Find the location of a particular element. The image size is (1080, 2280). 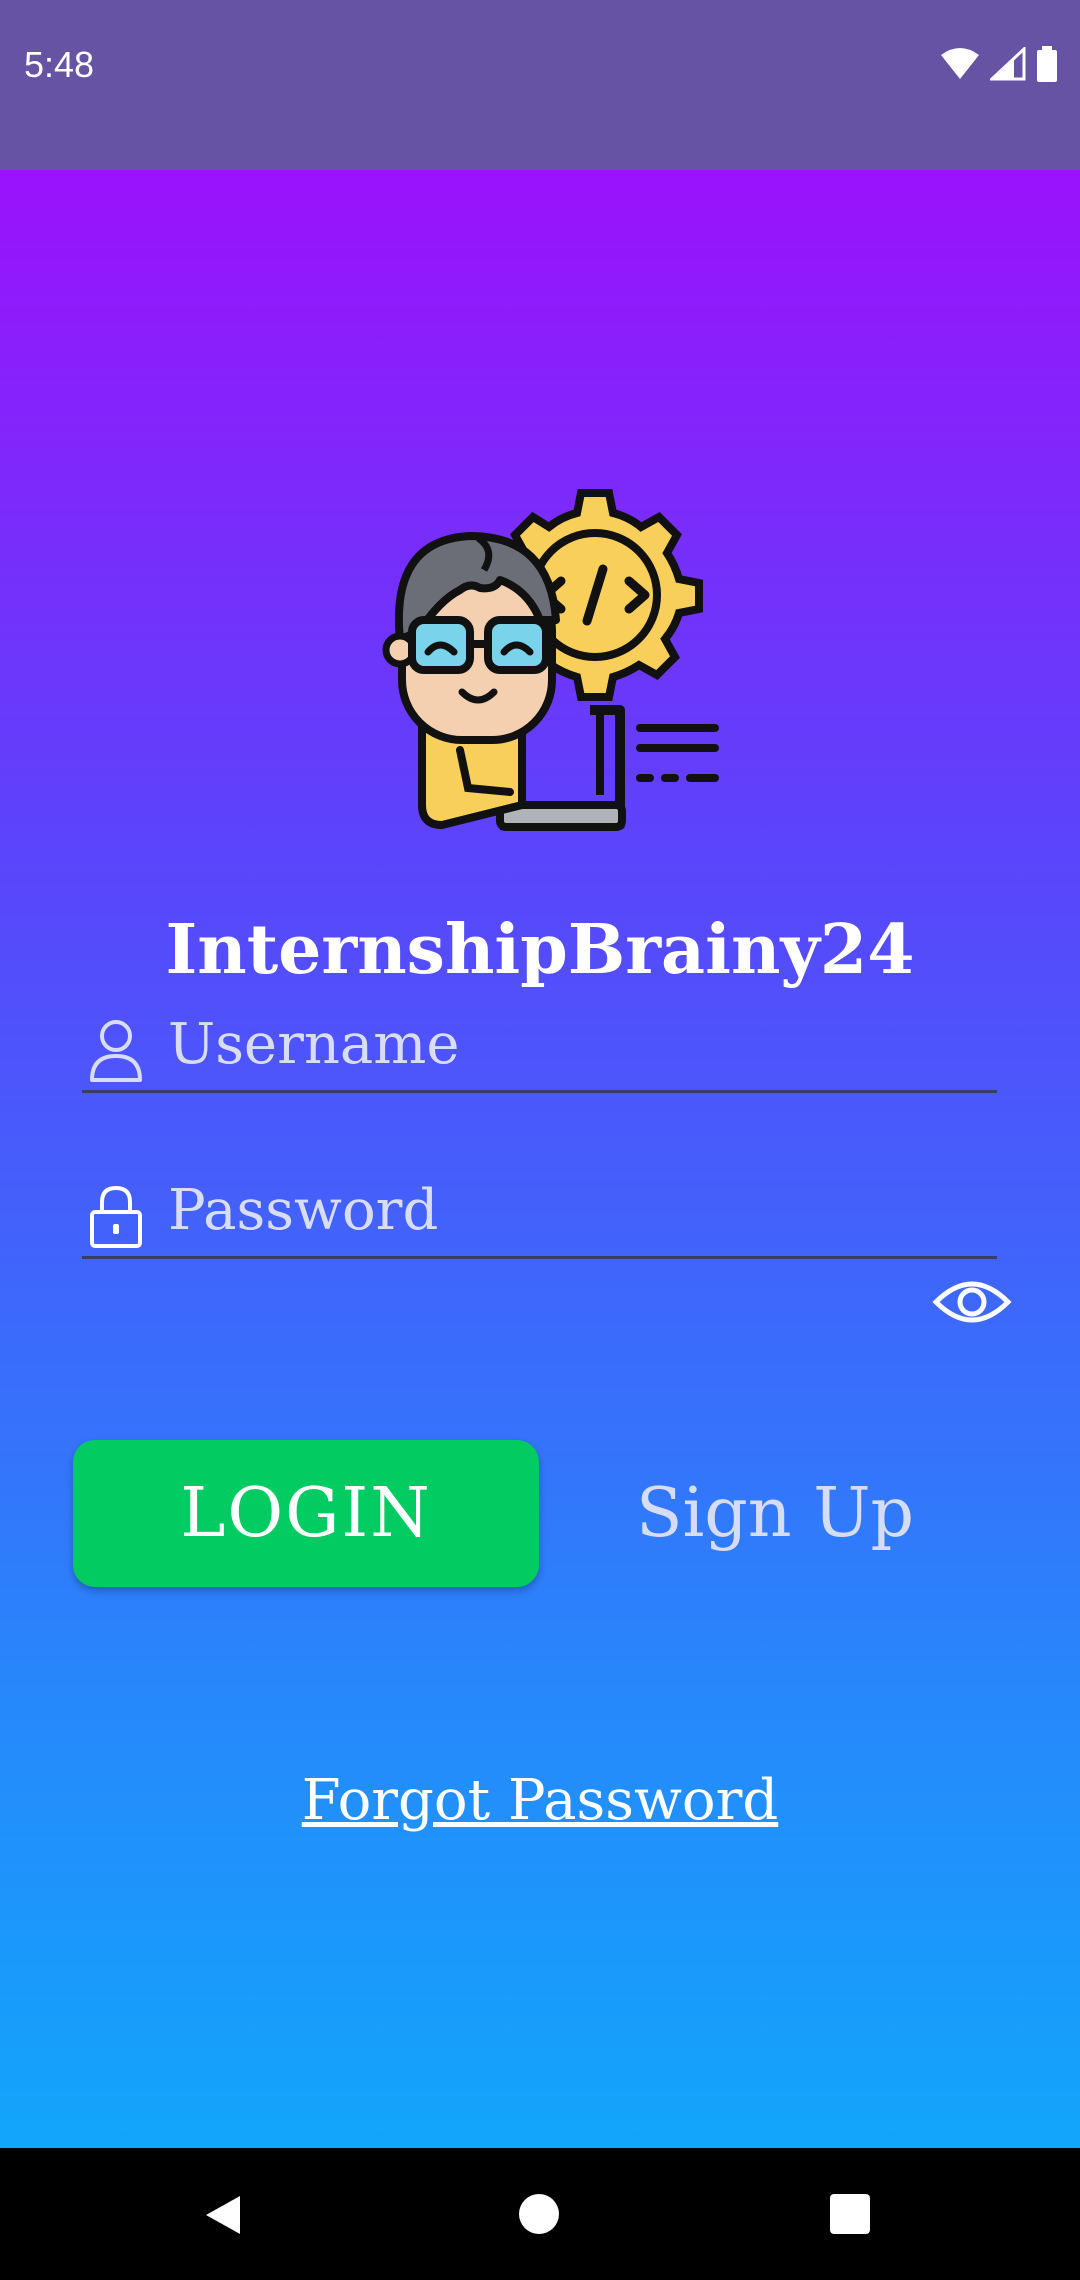

login-button: LOGIN is located at coordinates (306, 1513).